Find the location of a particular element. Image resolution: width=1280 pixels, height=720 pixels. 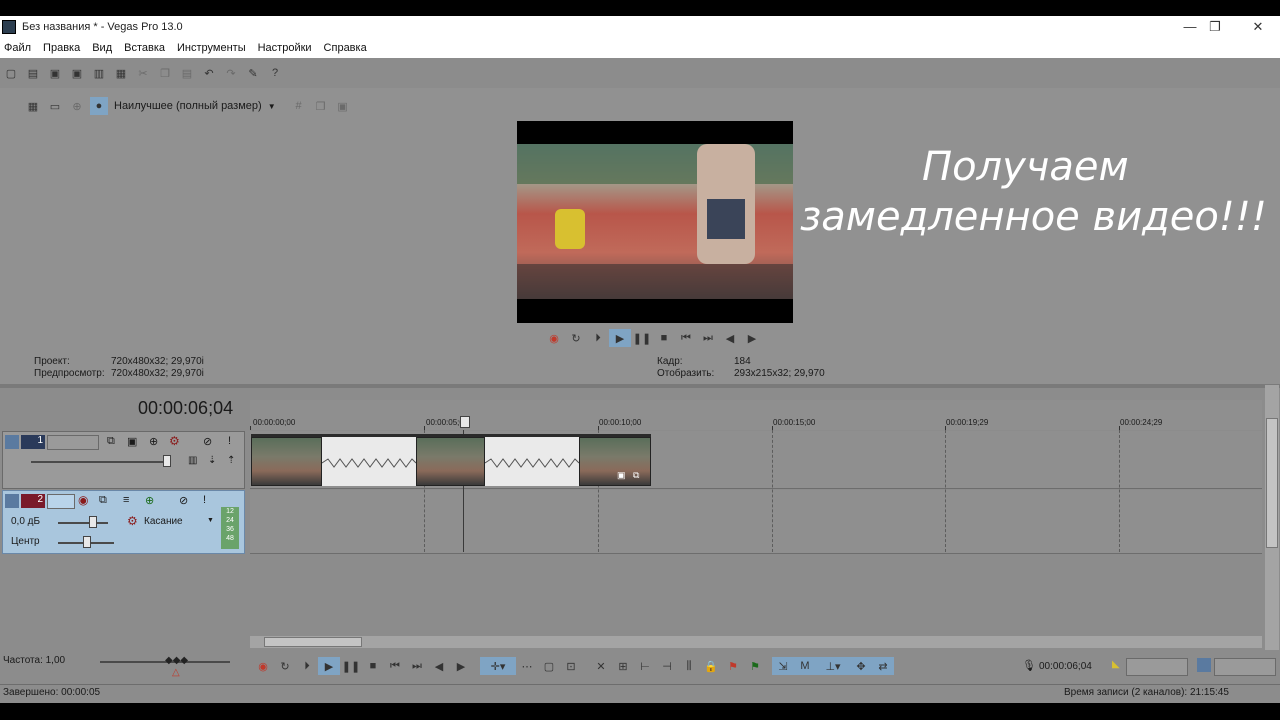

overlays-icon: ● is located at coordinates (99, 106).